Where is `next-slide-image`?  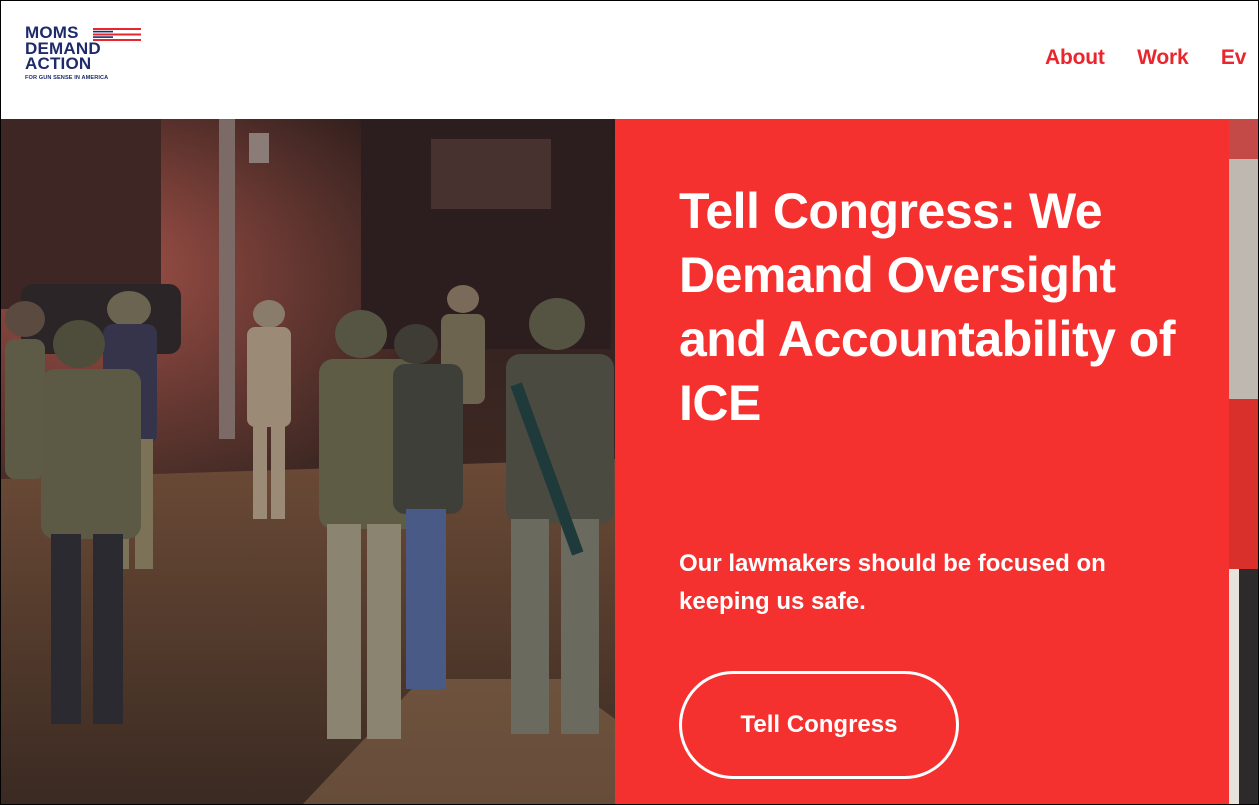
next-slide-image is located at coordinates (1243, 461).